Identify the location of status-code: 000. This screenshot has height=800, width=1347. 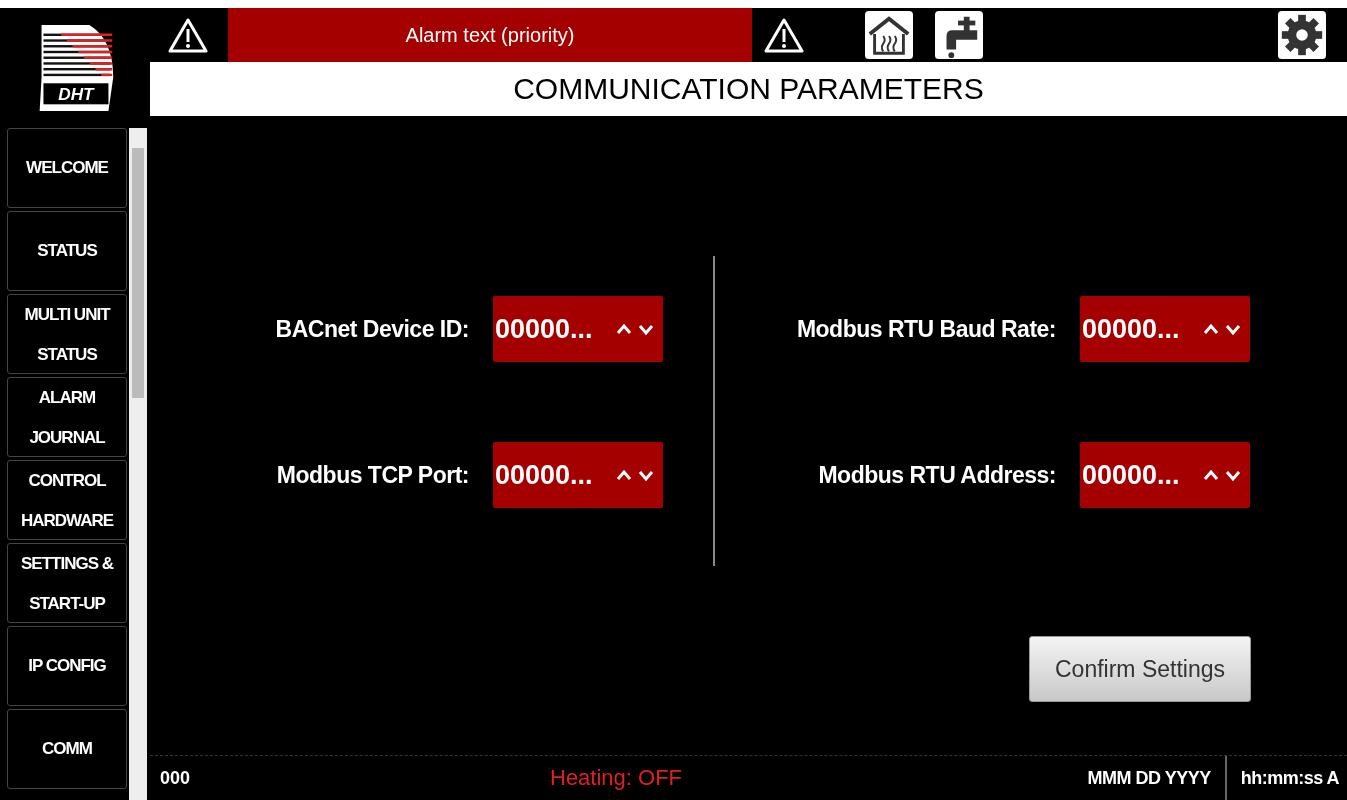
(175, 778).